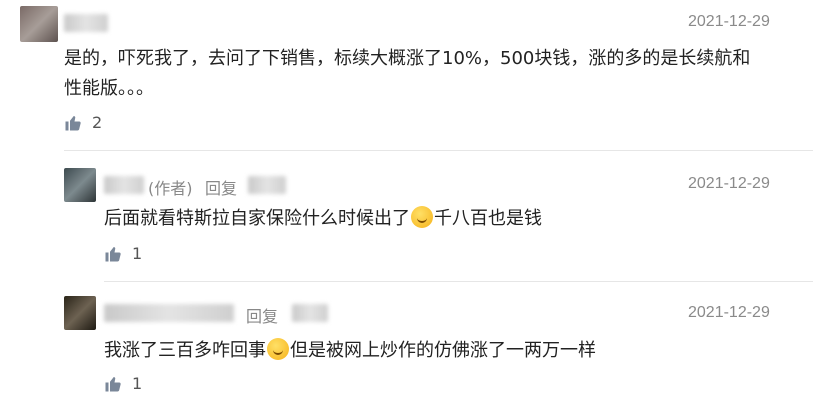 The width and height of the screenshot is (813, 400). What do you see at coordinates (422, 217) in the screenshot?
I see `laugh-cry-emoji-icon` at bounding box center [422, 217].